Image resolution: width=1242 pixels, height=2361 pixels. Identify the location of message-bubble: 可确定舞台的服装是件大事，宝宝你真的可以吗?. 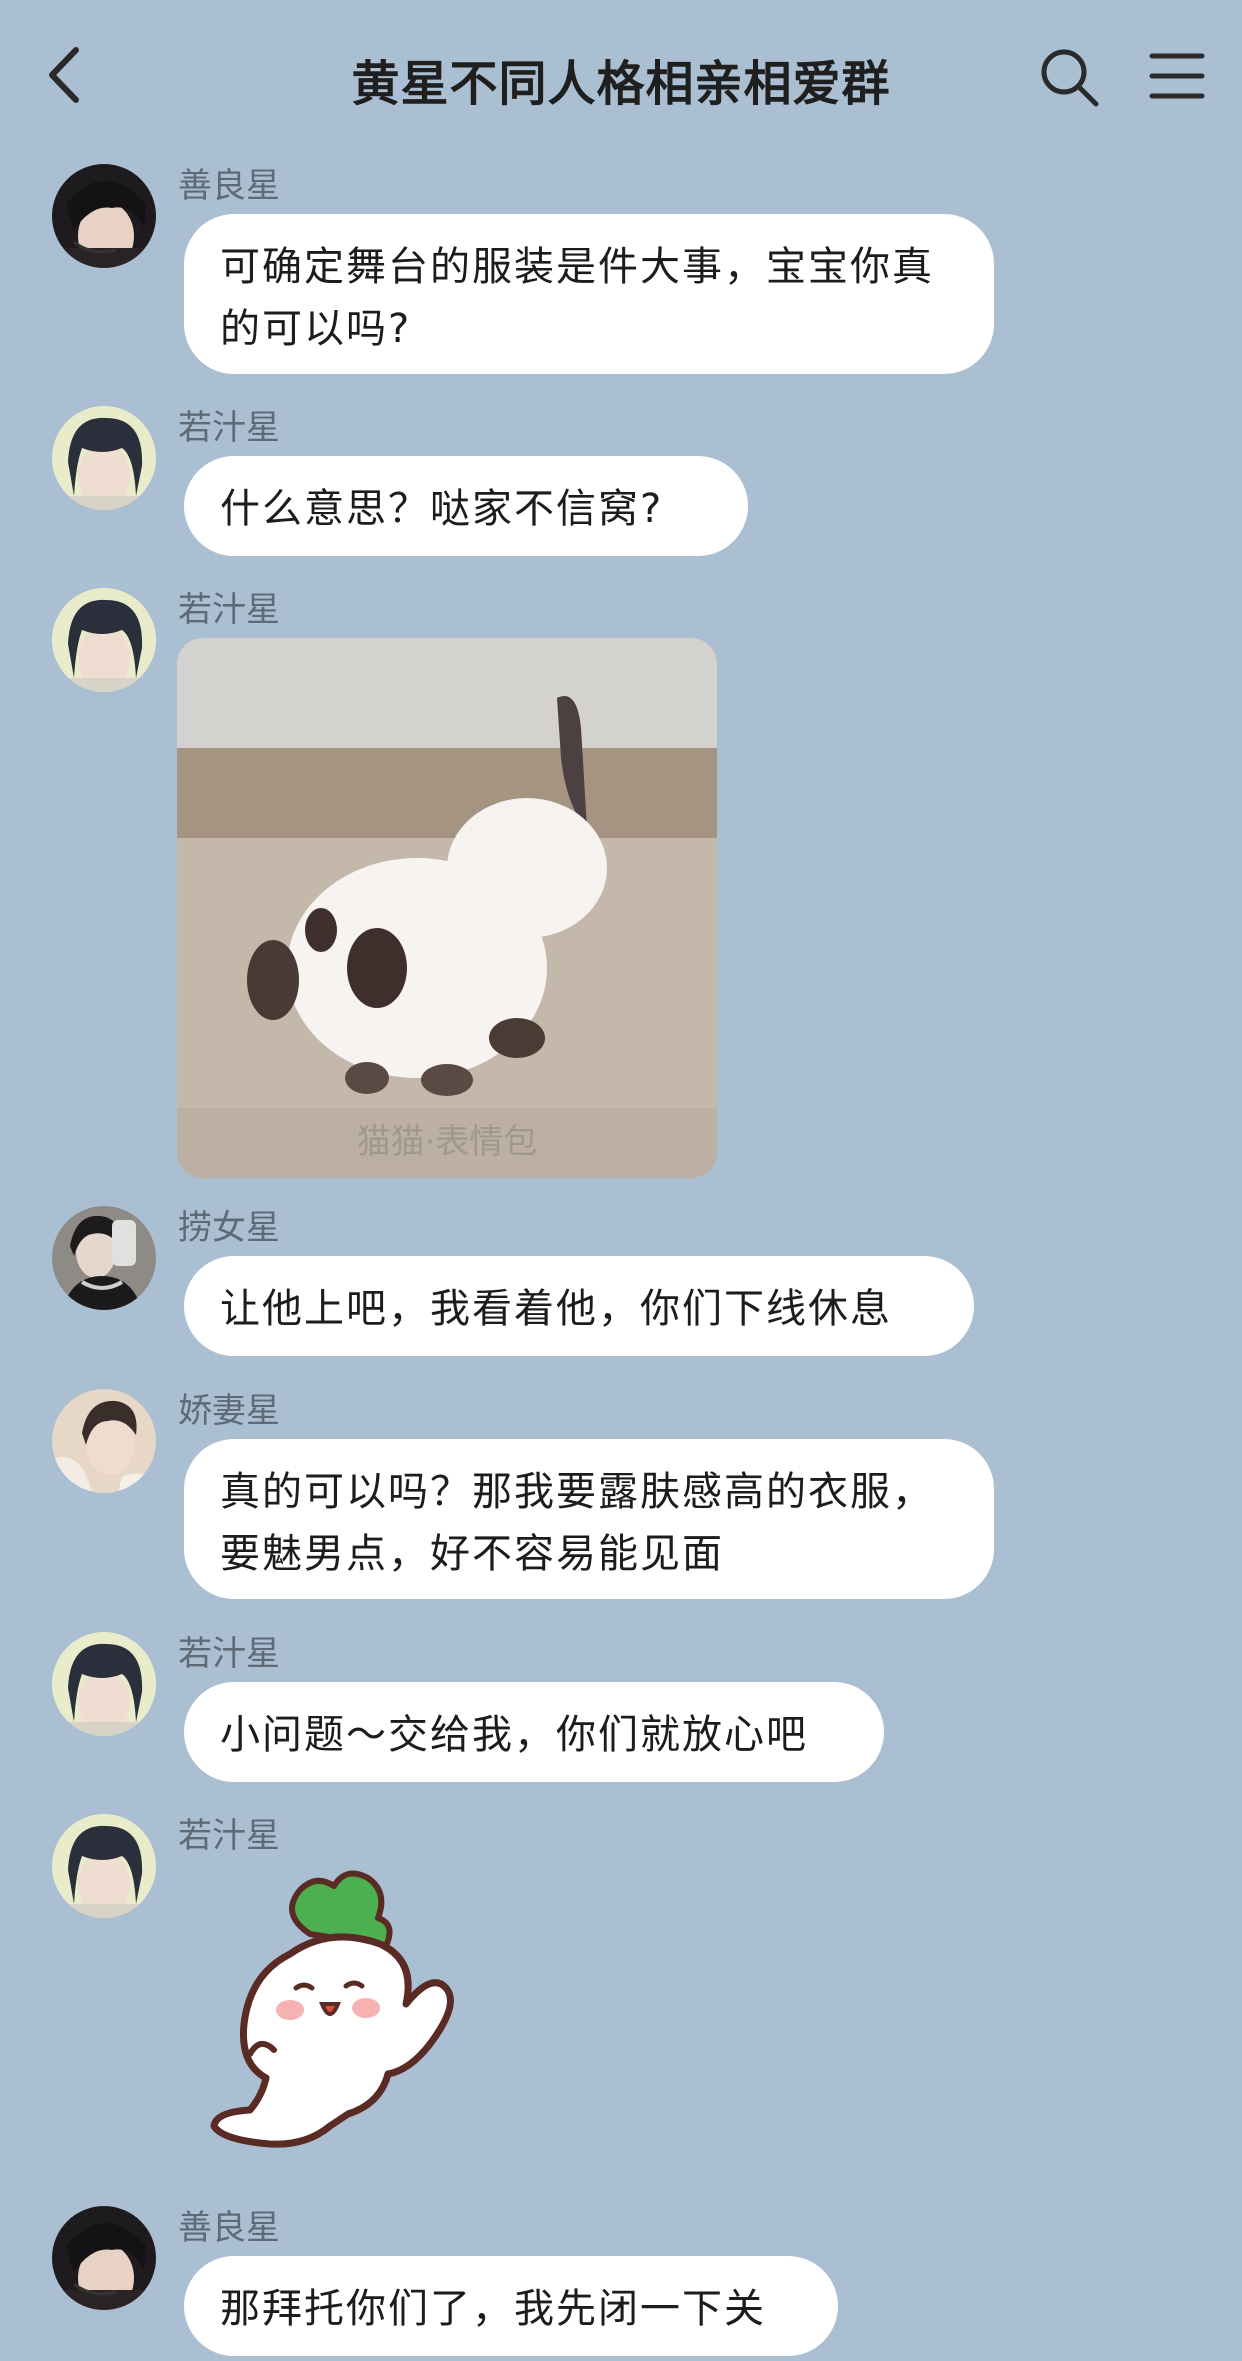
(589, 294).